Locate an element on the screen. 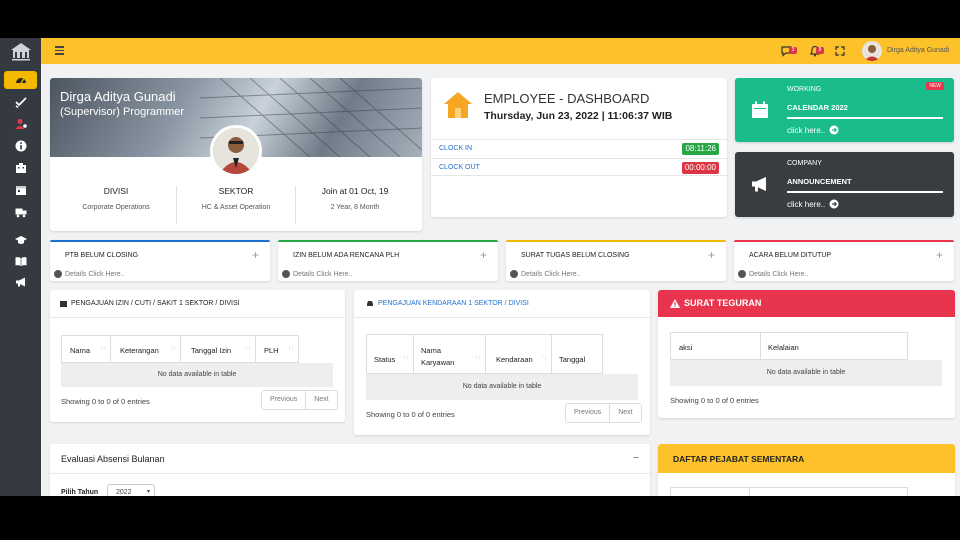 The image size is (960, 540). working-calendar-tile: NEW WORKING CALENDAR 2022 click here.. is located at coordinates (844, 110).